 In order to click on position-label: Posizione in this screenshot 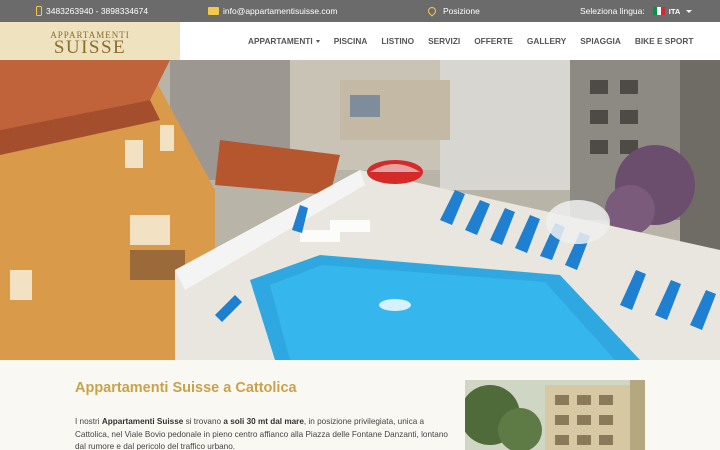, I will do `click(461, 11)`.